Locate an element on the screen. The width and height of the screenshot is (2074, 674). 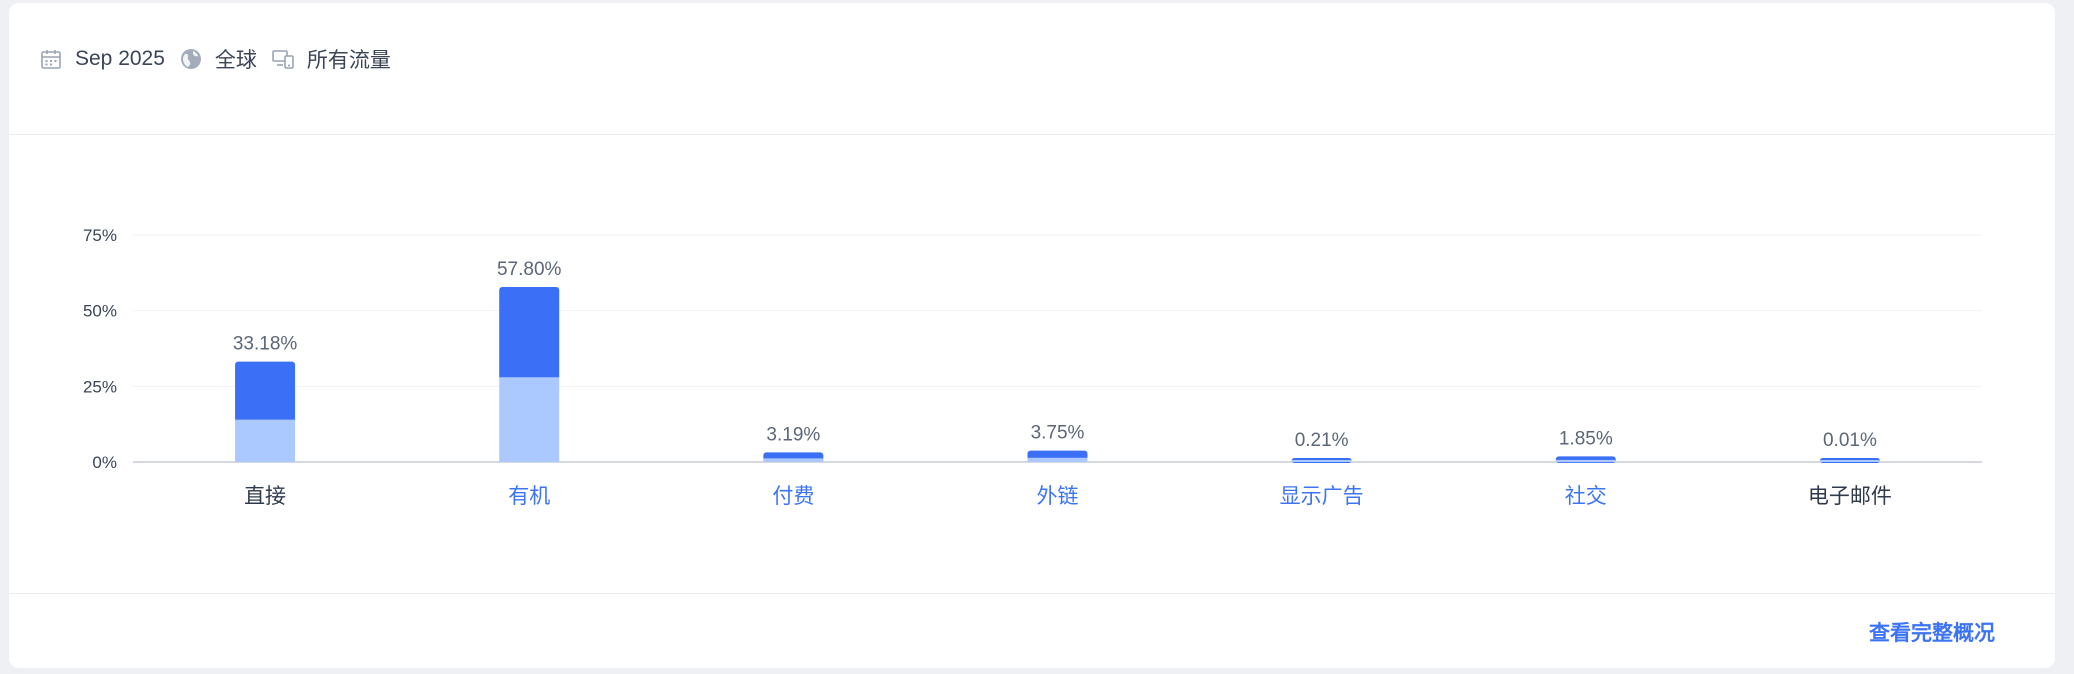
filter-bar: Sep 2025 全球 所有流量 is located at coordinates (222, 59).